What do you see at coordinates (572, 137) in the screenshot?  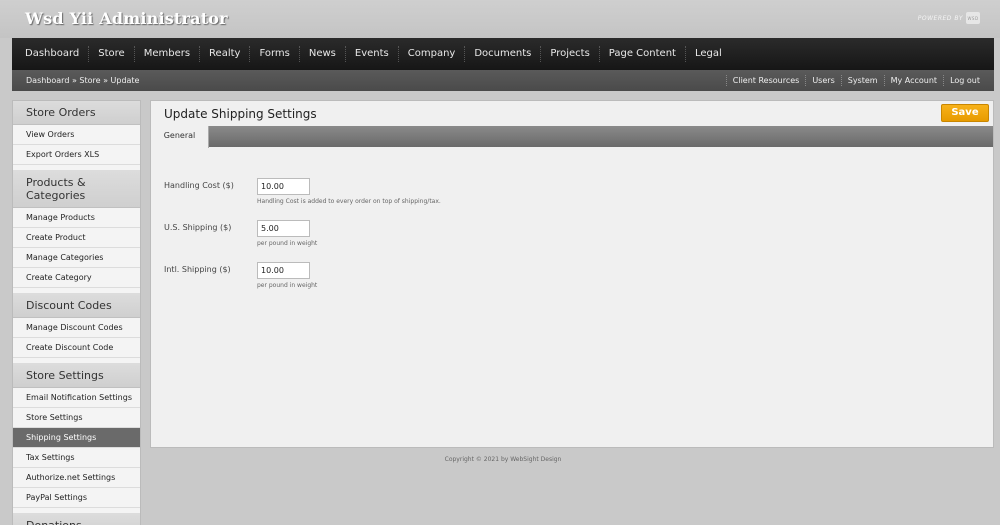 I see `tab-bar: General` at bounding box center [572, 137].